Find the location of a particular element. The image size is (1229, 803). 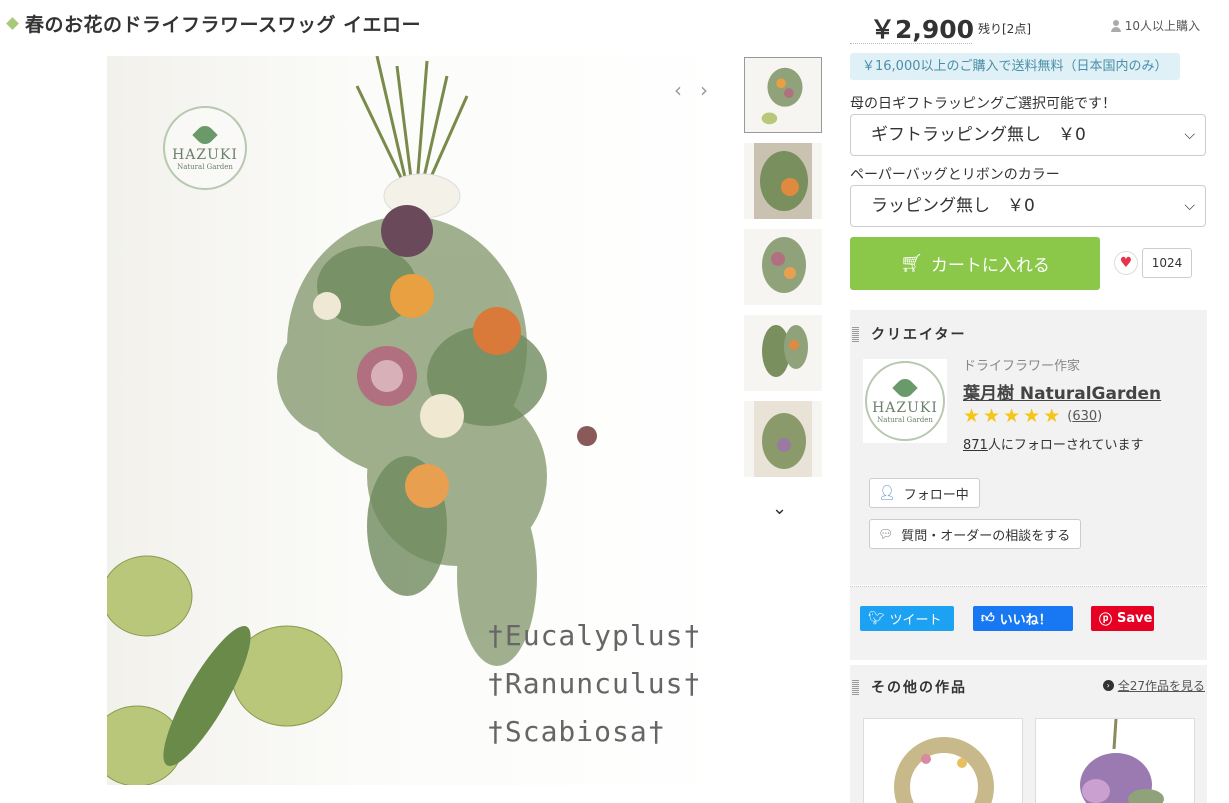

price-row: ￥2,900 残り[2点] 10人以上購入 is located at coordinates (1030, 26).